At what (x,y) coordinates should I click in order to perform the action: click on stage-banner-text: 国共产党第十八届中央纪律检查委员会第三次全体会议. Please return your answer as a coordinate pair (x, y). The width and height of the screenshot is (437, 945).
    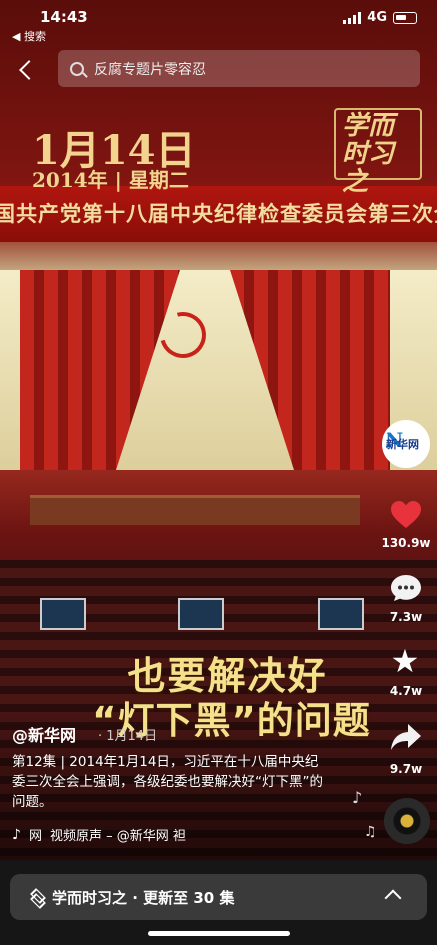
    Looking at the image, I should click on (218, 213).